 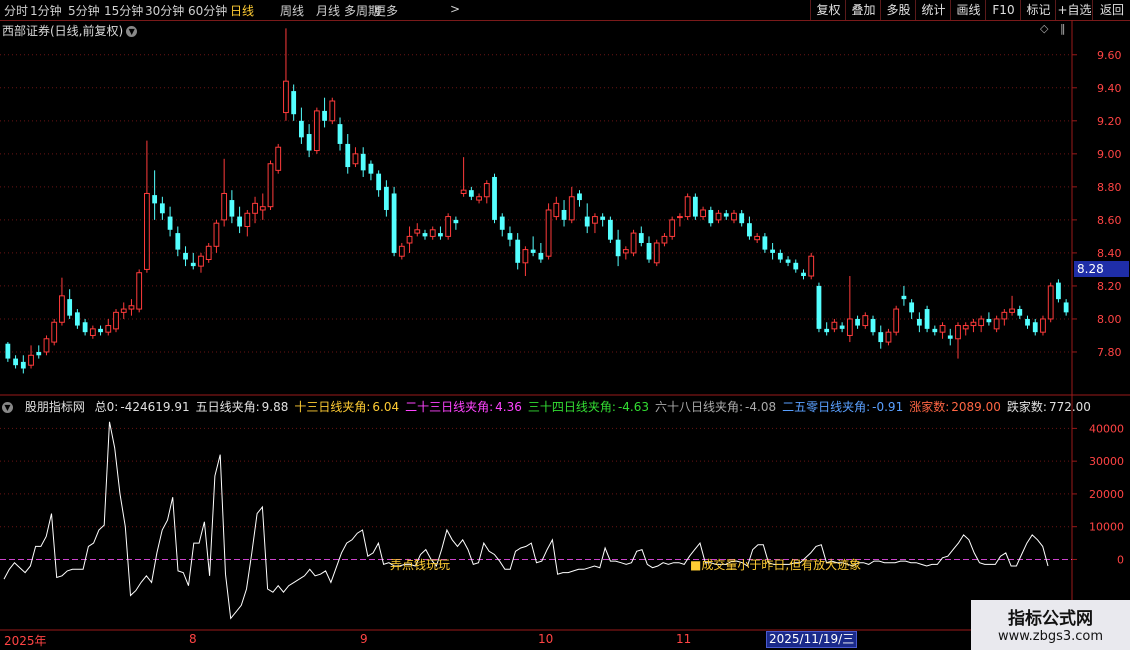 I want to click on indicator-number: 772.00, so click(x=1069, y=407).